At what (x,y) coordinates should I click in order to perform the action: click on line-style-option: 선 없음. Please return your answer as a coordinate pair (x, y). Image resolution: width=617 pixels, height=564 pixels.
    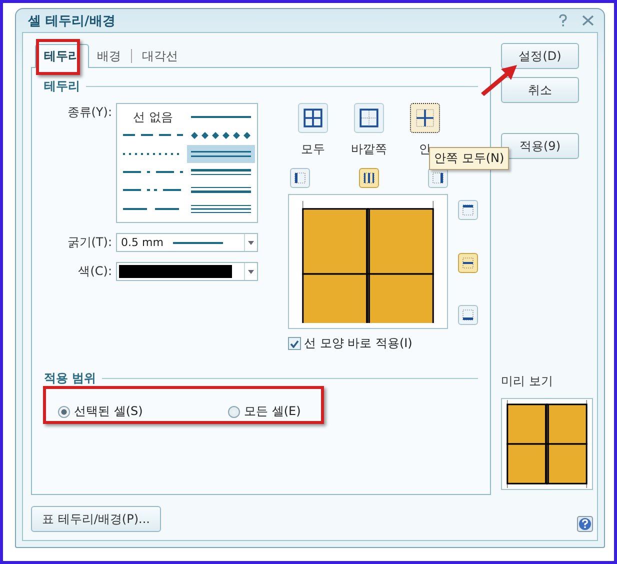
    Looking at the image, I should click on (153, 117).